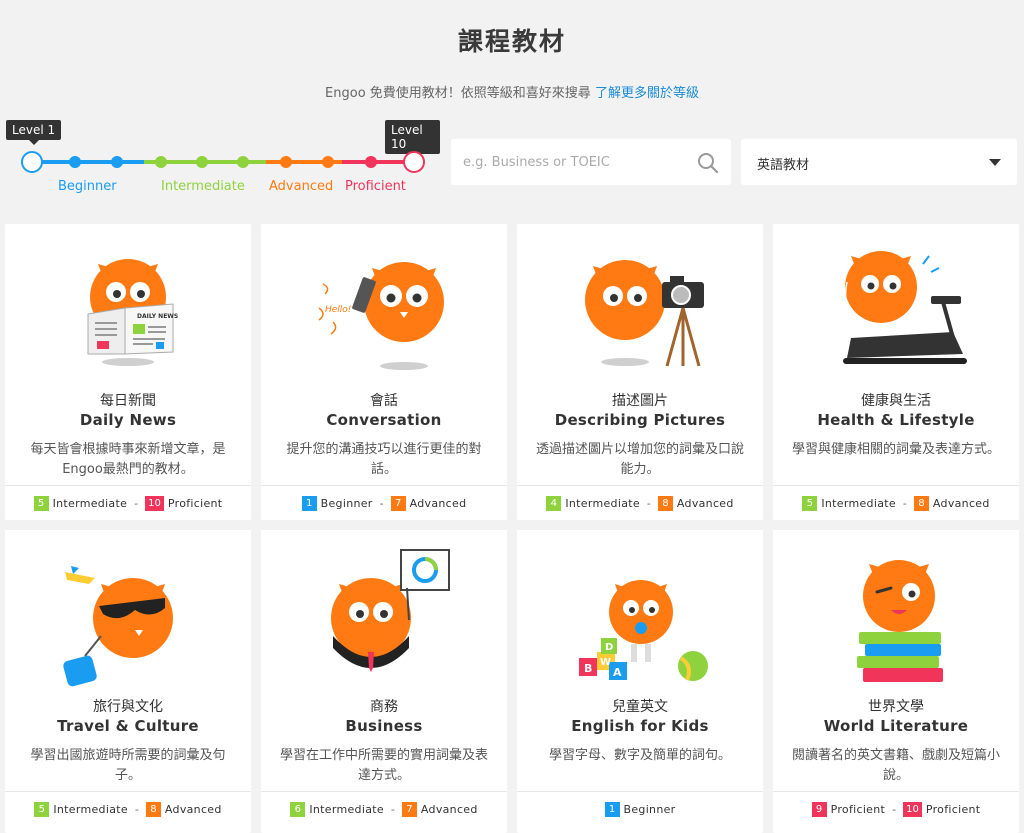 The height and width of the screenshot is (833, 1024). What do you see at coordinates (912, 809) in the screenshot?
I see `level-badge-to: 10` at bounding box center [912, 809].